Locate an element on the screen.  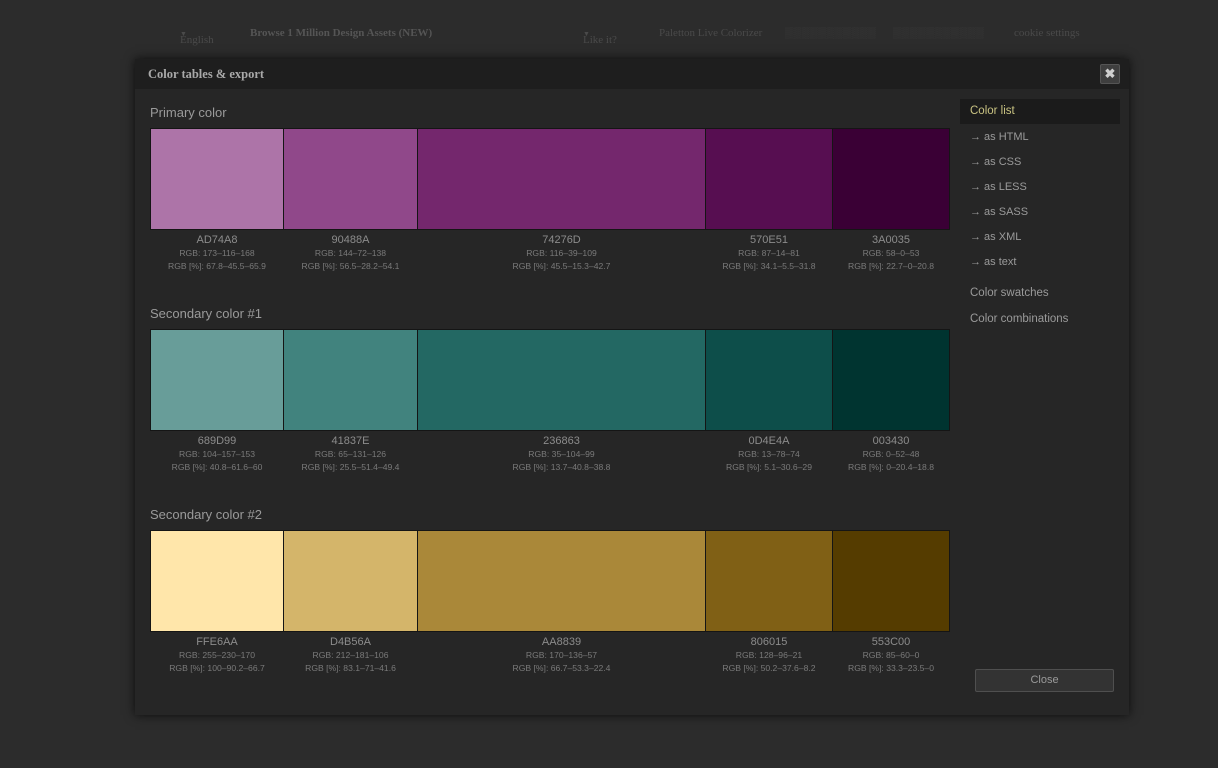
blurred-link-1: ▒▒▒▒▒▒▒▒▒▒▒ is located at coordinates (831, 33).